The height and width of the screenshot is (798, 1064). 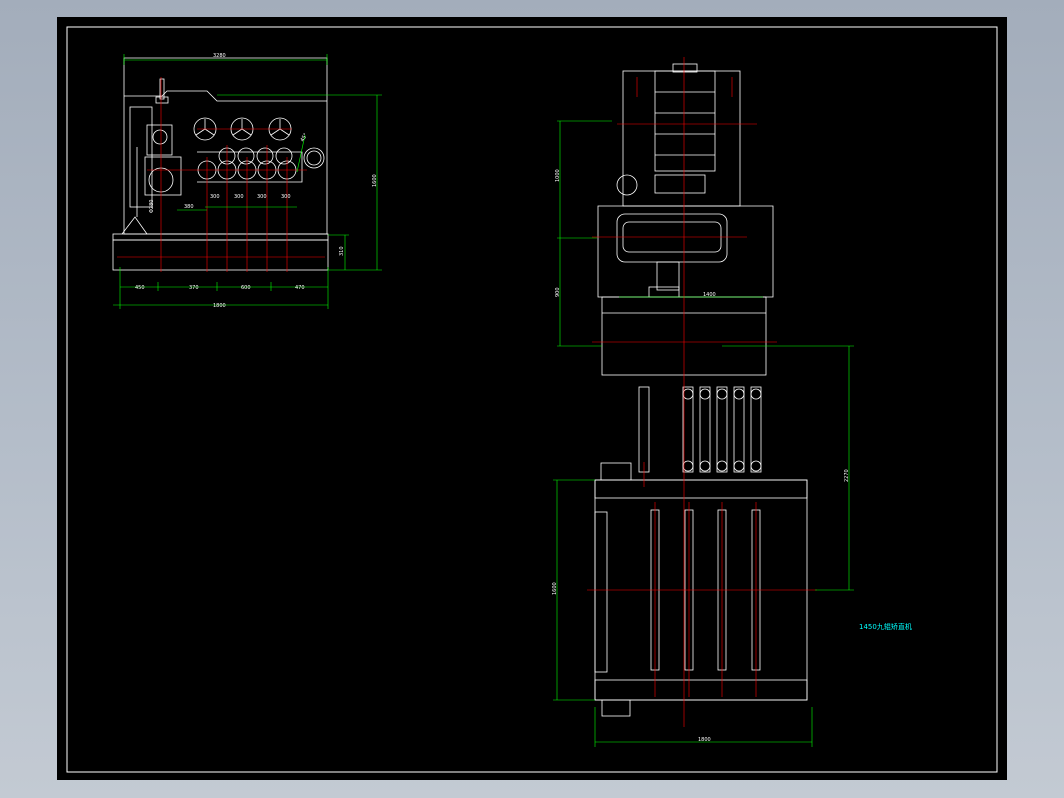 What do you see at coordinates (704, 740) in the screenshot?
I see `dim-frame-width: 1800` at bounding box center [704, 740].